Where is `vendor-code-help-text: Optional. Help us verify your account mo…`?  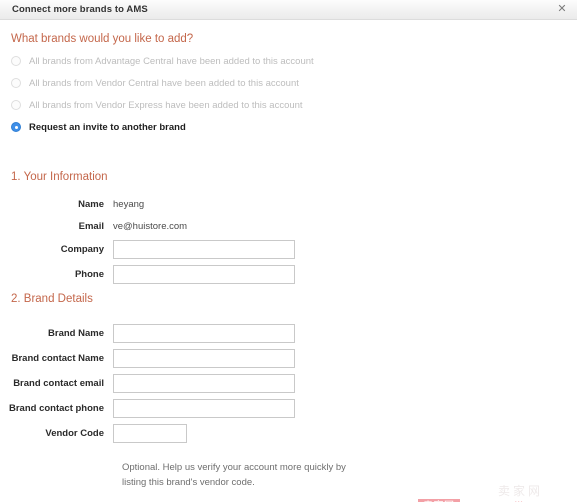 vendor-code-help-text: Optional. Help us verify your account mo… is located at coordinates (234, 475).